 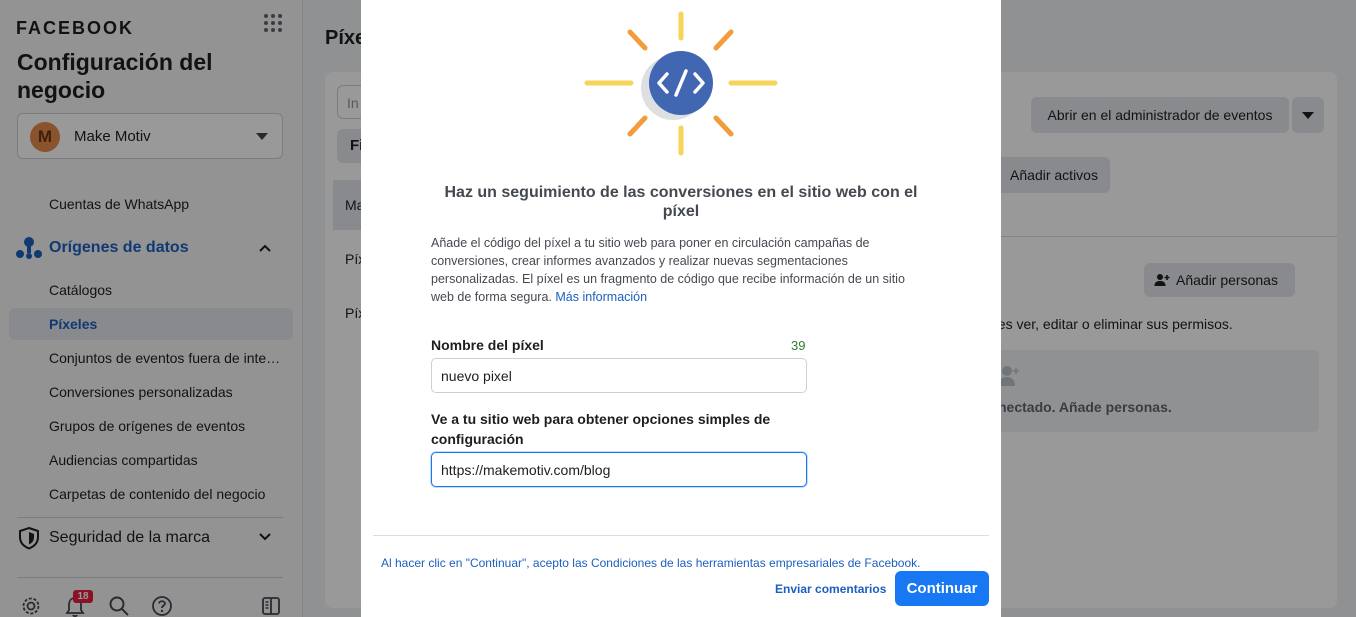 What do you see at coordinates (601, 297) in the screenshot?
I see `learn-more-link: Más información` at bounding box center [601, 297].